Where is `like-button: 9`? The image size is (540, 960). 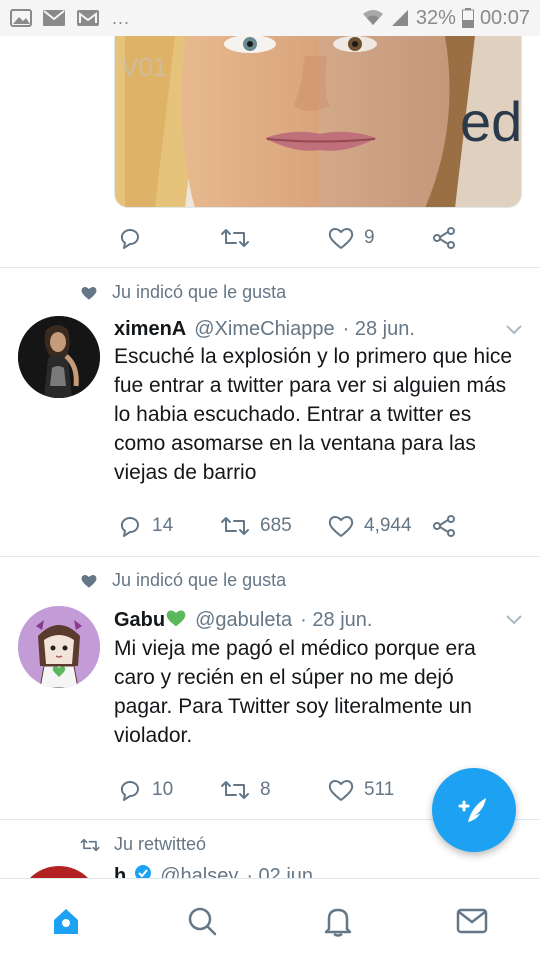
like-button: 9 is located at coordinates (351, 238).